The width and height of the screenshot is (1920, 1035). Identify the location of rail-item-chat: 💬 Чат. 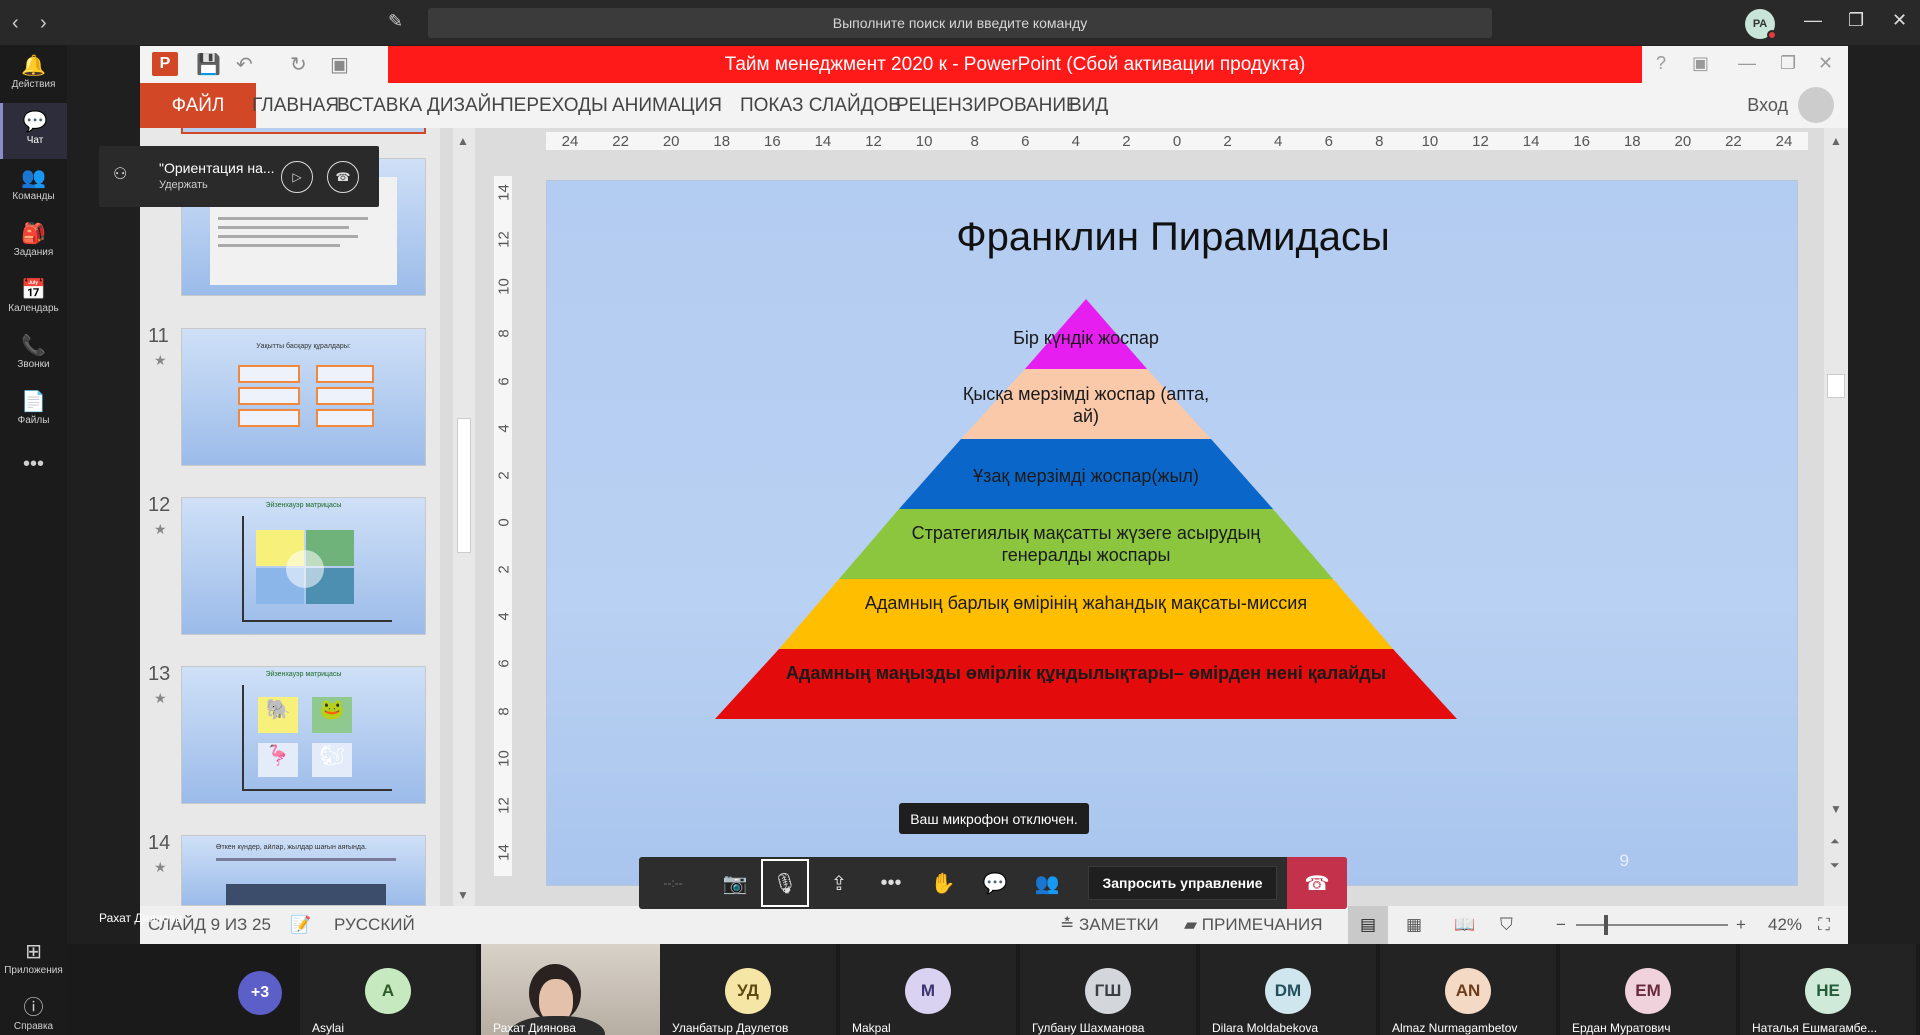
(33, 131).